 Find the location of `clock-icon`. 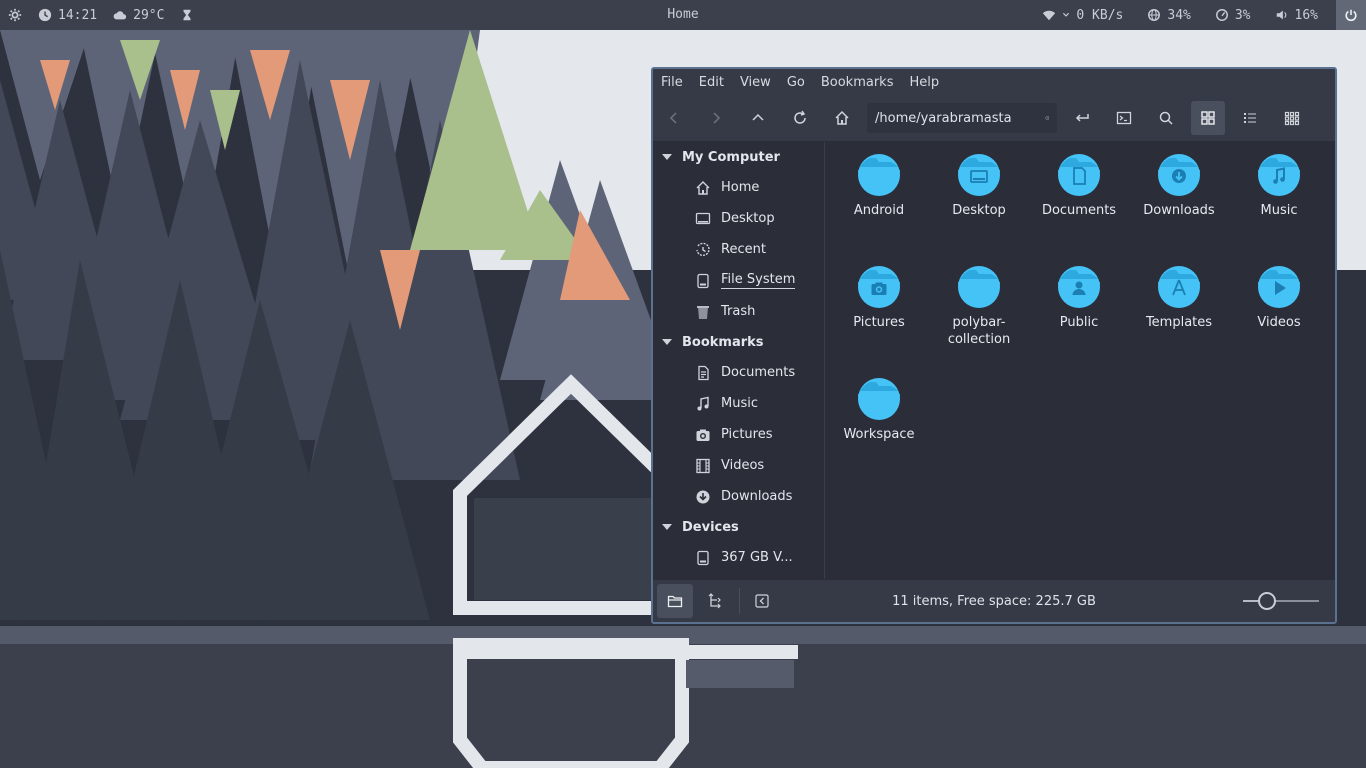

clock-icon is located at coordinates (45, 15).